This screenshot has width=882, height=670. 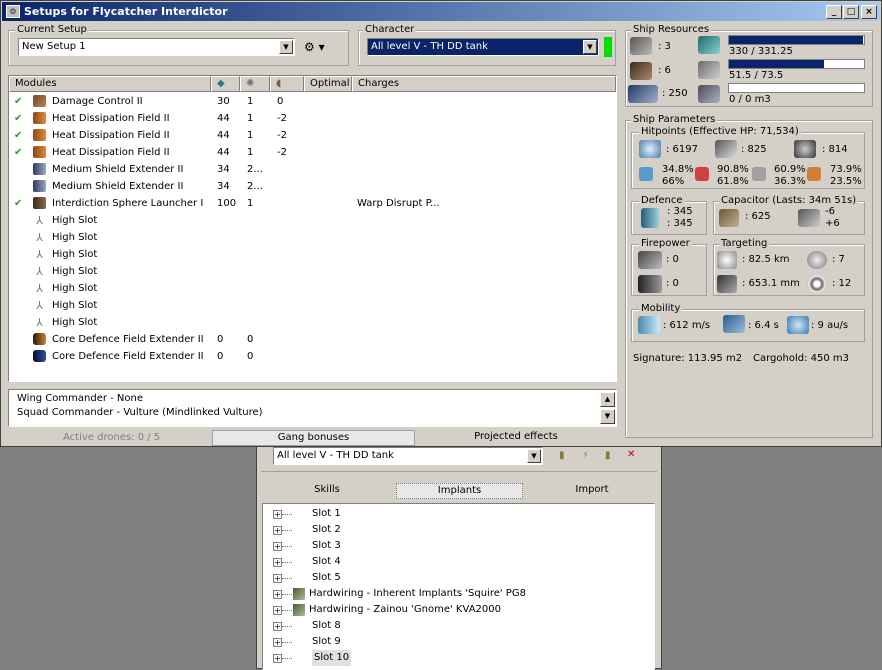 I want to click on explosive-resist-a: 73.9%, so click(x=846, y=169).